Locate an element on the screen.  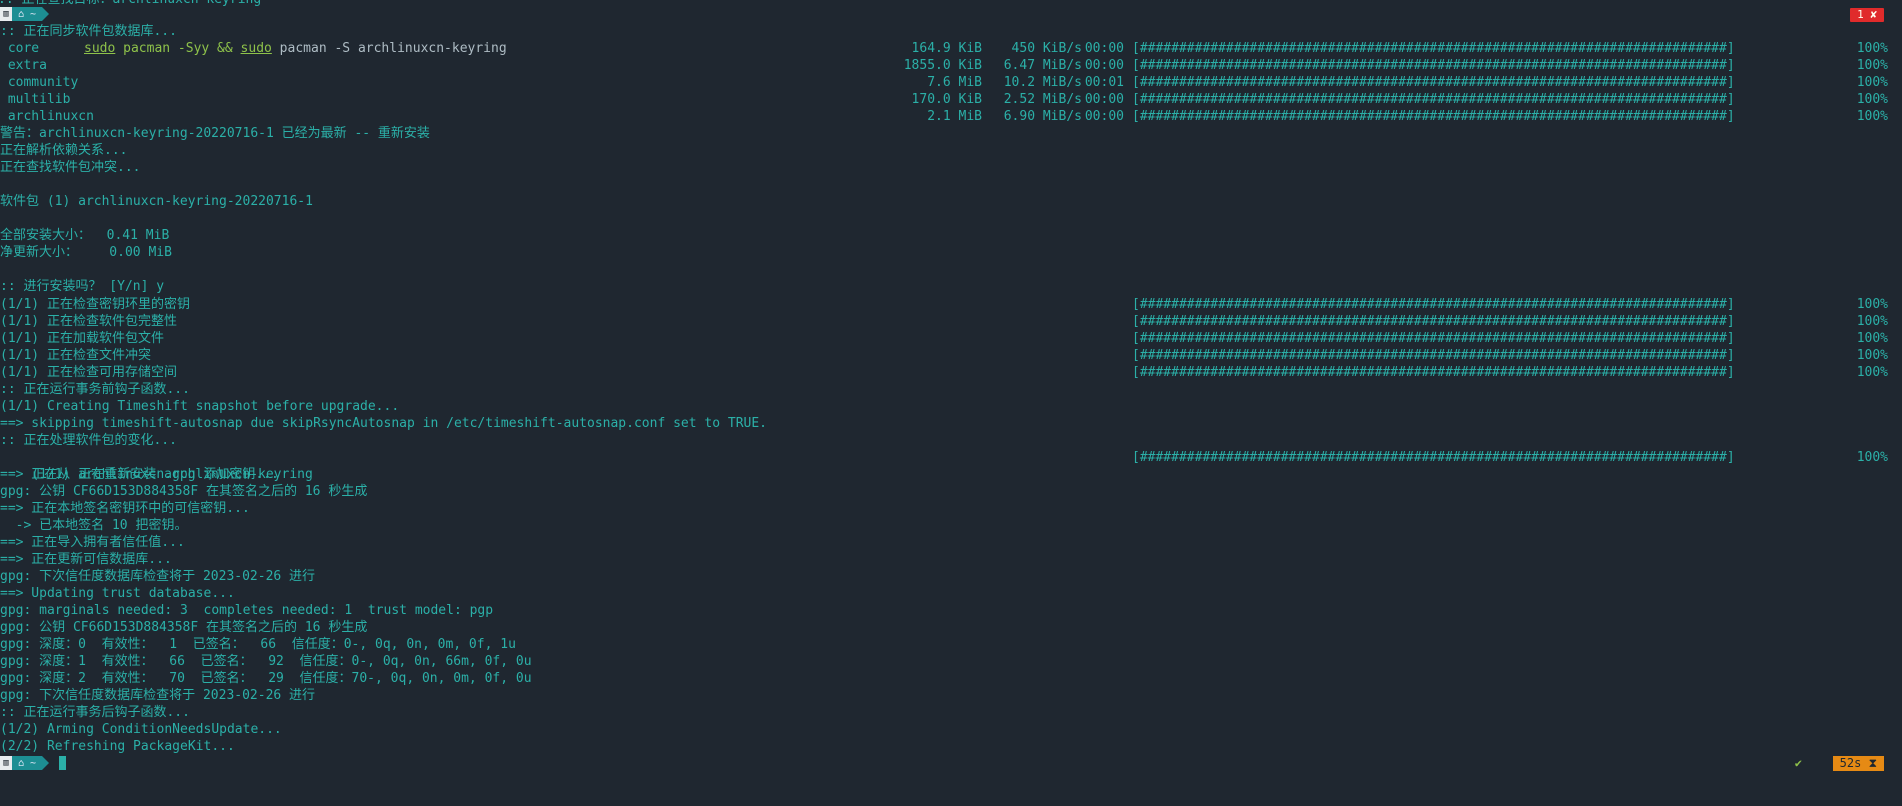
sync-size: 2.1 MiB is located at coordinates (954, 116).